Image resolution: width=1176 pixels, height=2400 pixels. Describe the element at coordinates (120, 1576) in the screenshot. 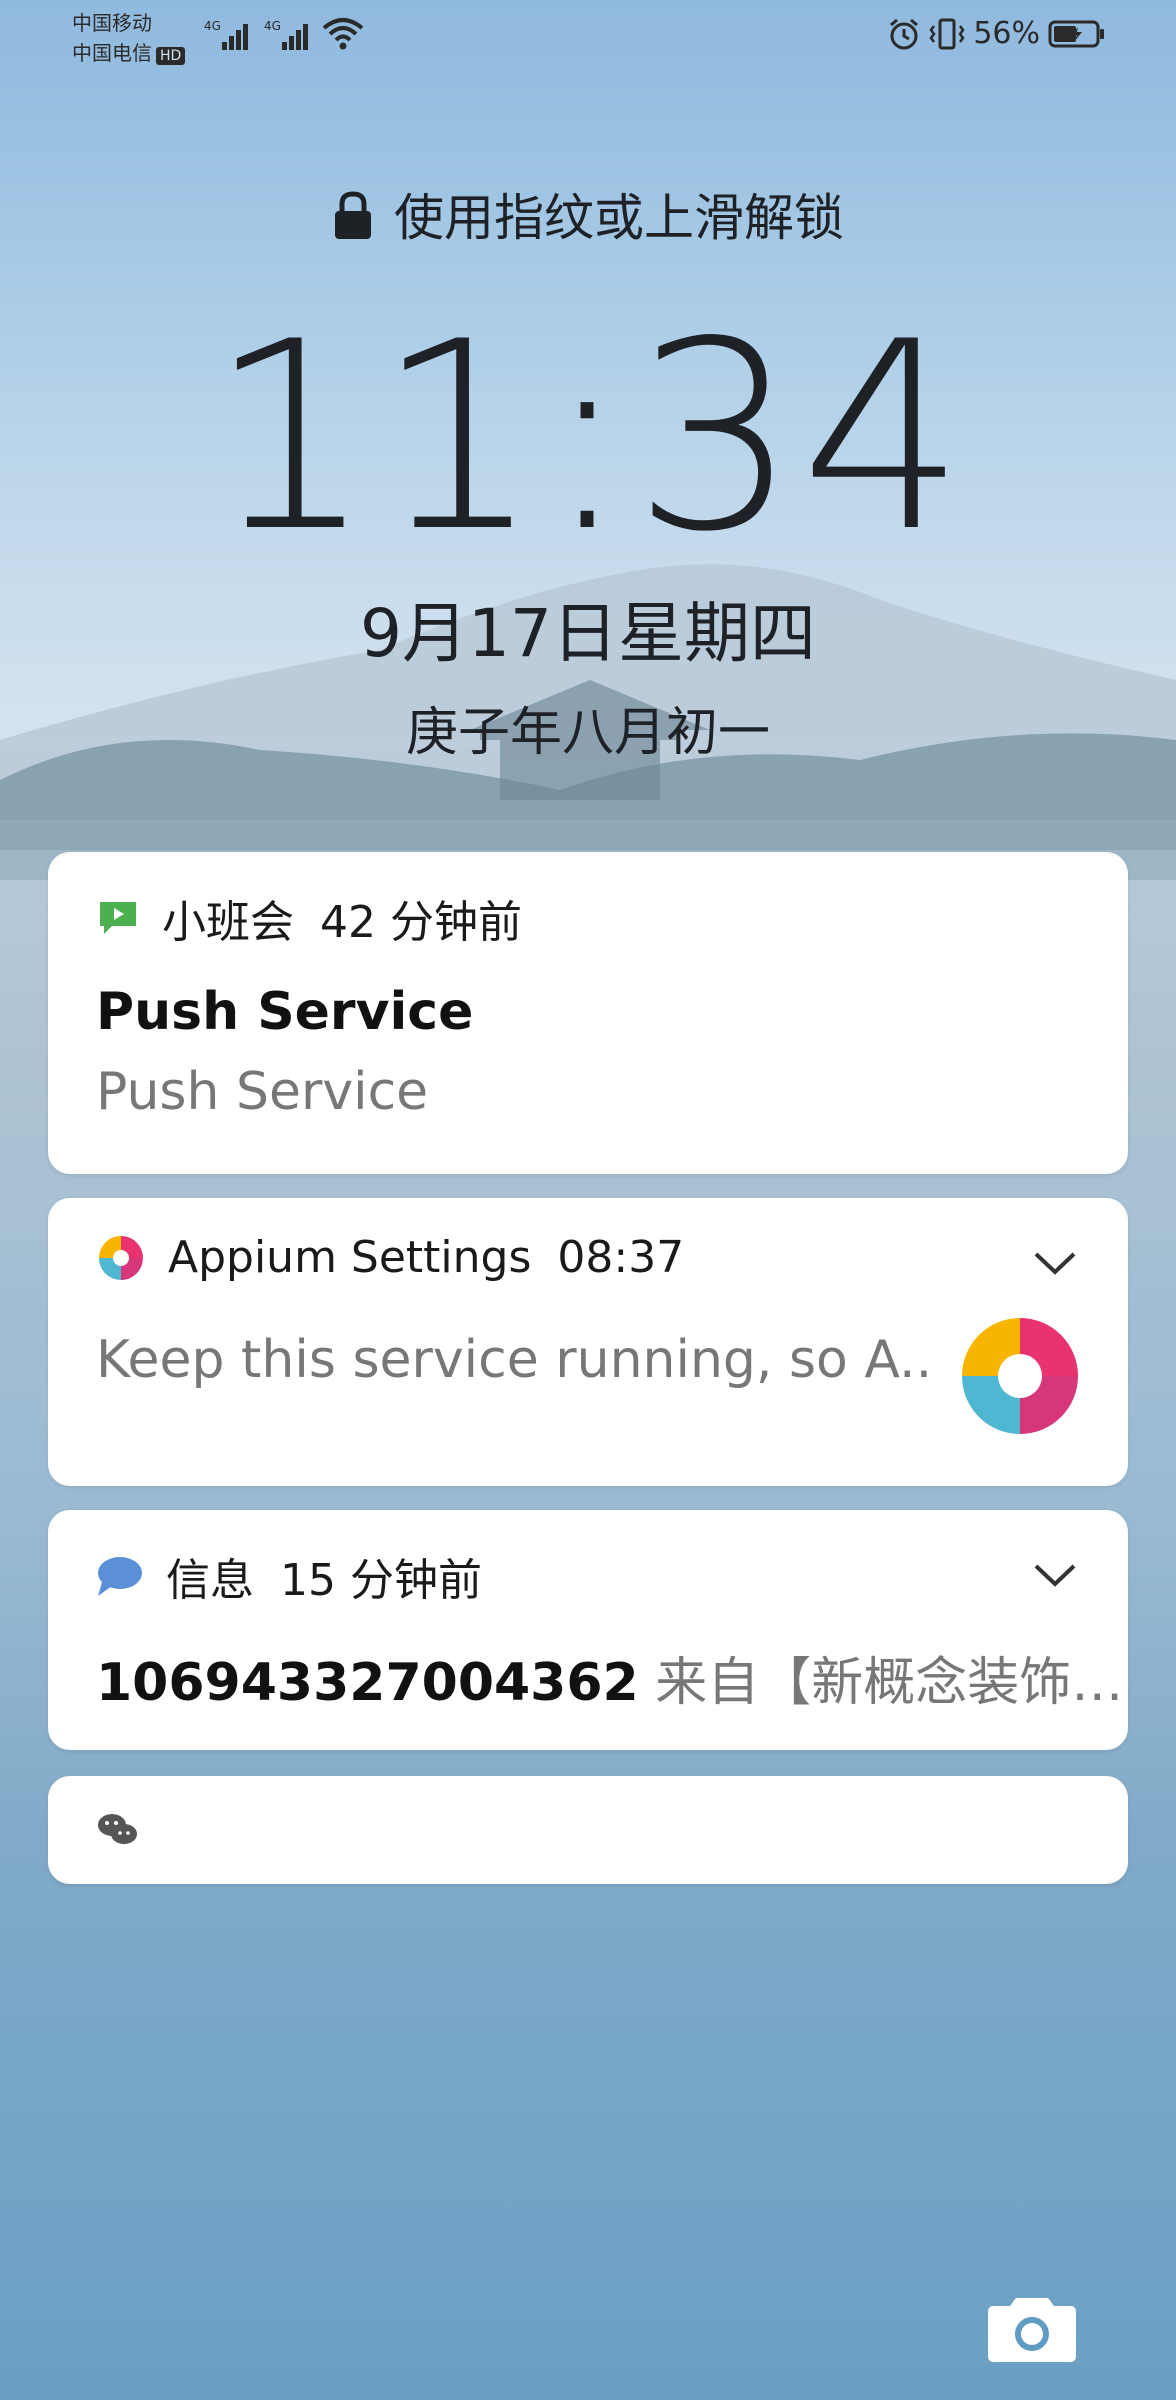

I see `message-bubble-icon` at that location.